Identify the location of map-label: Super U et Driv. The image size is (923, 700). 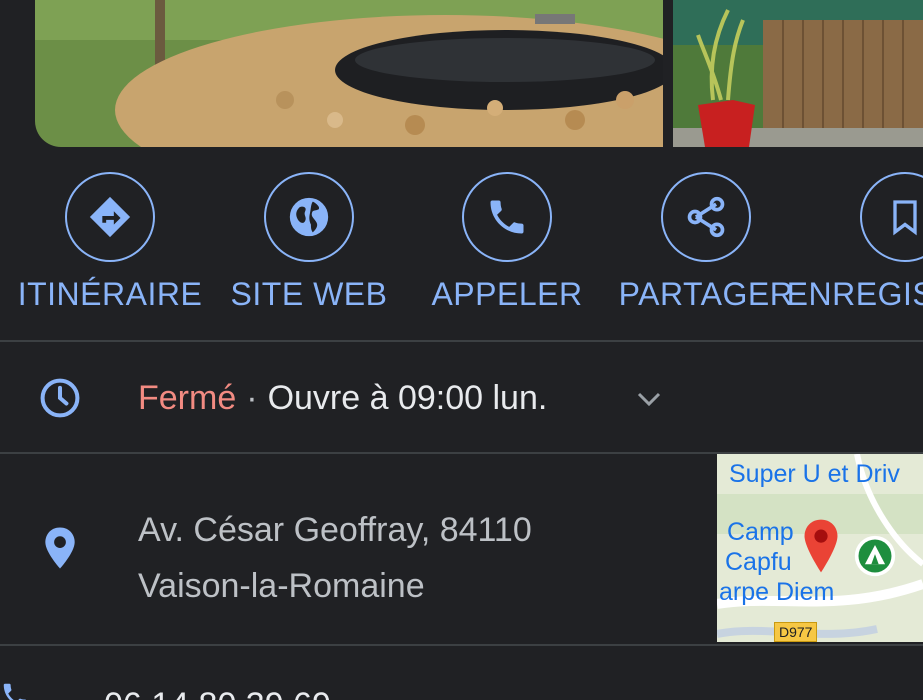
(814, 474).